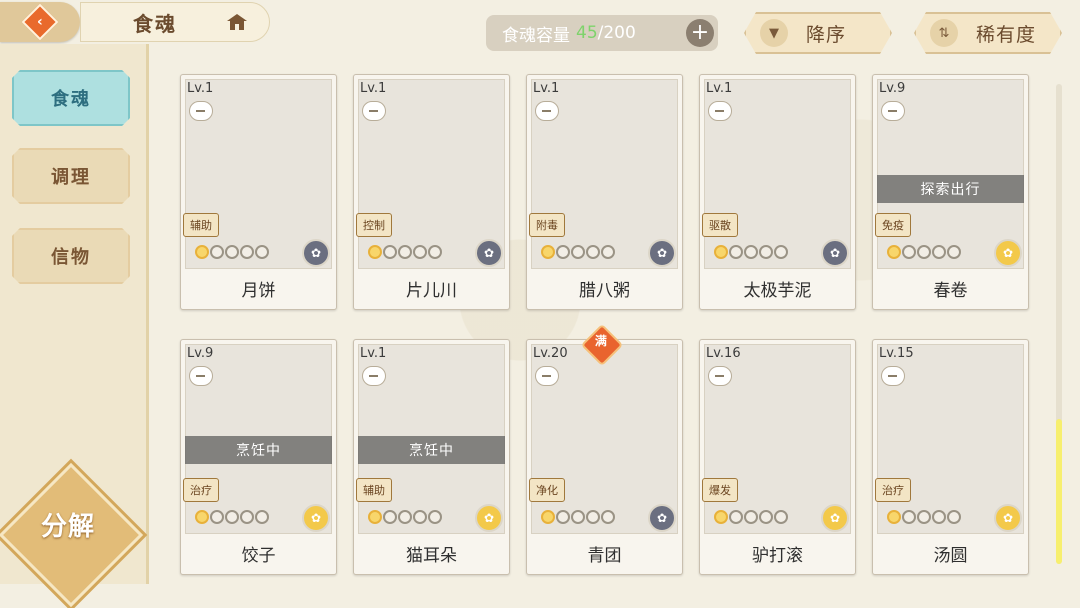 The image size is (1080, 608). What do you see at coordinates (431, 192) in the screenshot?
I see `food-soul-card: Lv.1 控制 ✿ 片儿川` at bounding box center [431, 192].